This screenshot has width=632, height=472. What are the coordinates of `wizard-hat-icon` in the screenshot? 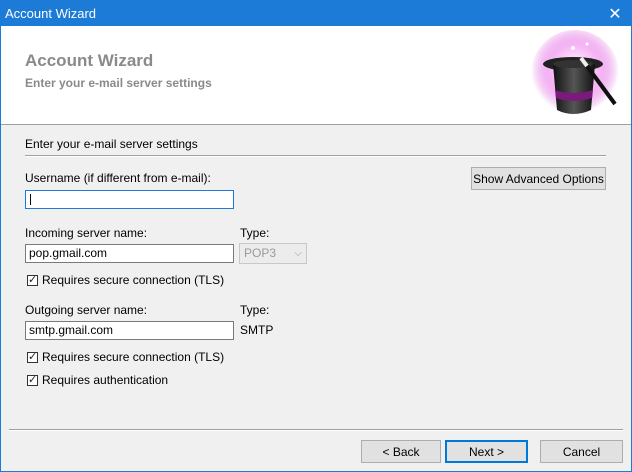 It's located at (575, 74).